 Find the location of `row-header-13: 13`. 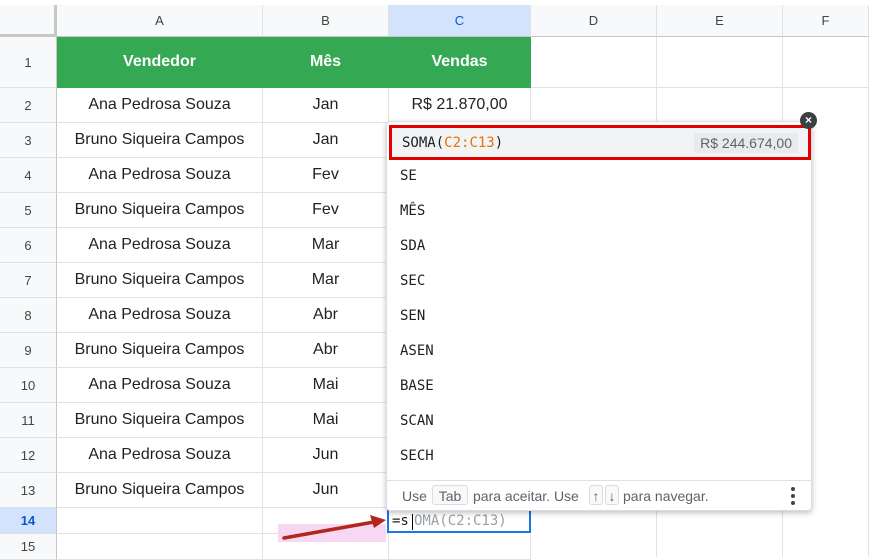

row-header-13: 13 is located at coordinates (28, 490).